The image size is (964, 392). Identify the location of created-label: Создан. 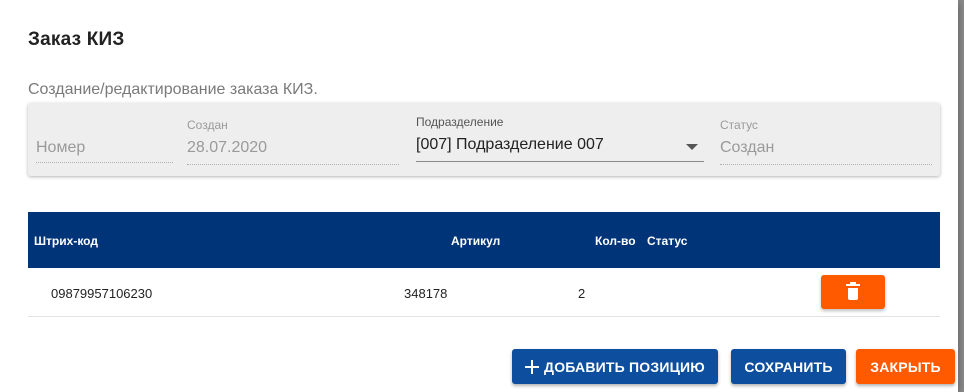
(207, 125).